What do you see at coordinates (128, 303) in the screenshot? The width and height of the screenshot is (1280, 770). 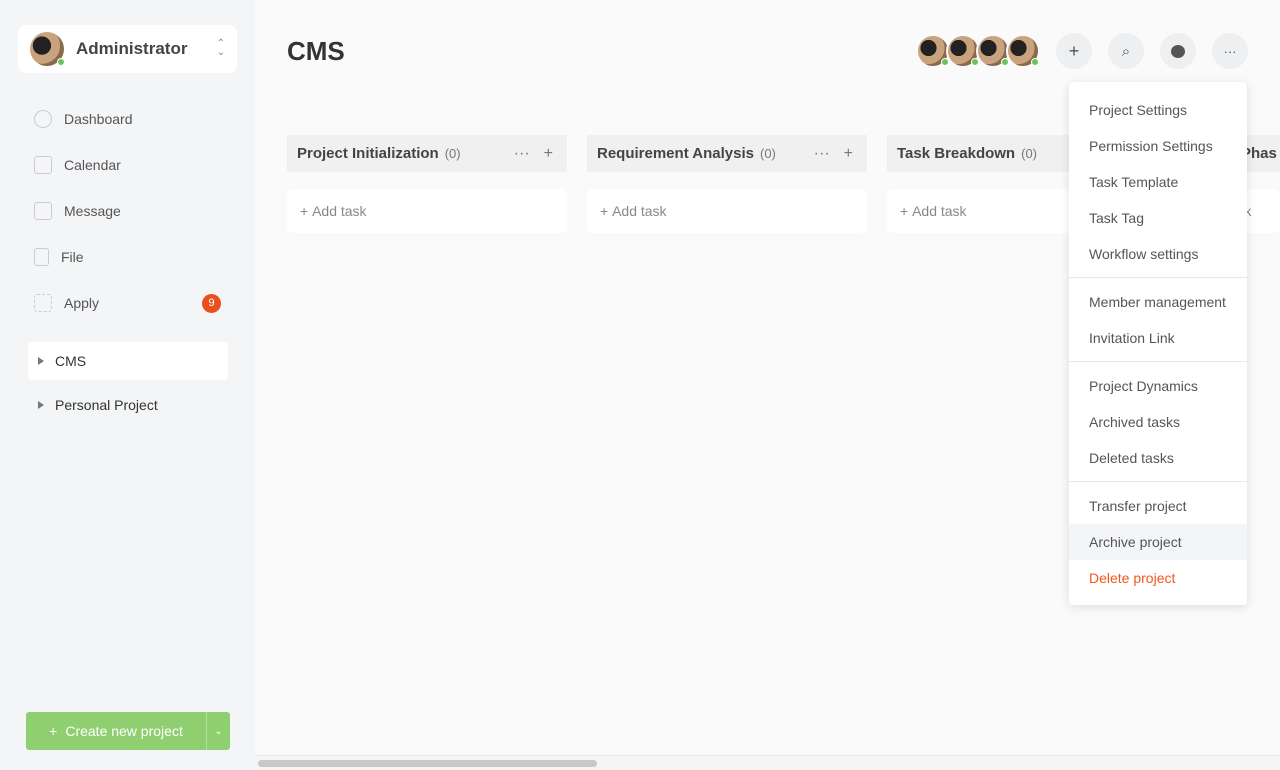 I see `nav-apply: Apply 9` at bounding box center [128, 303].